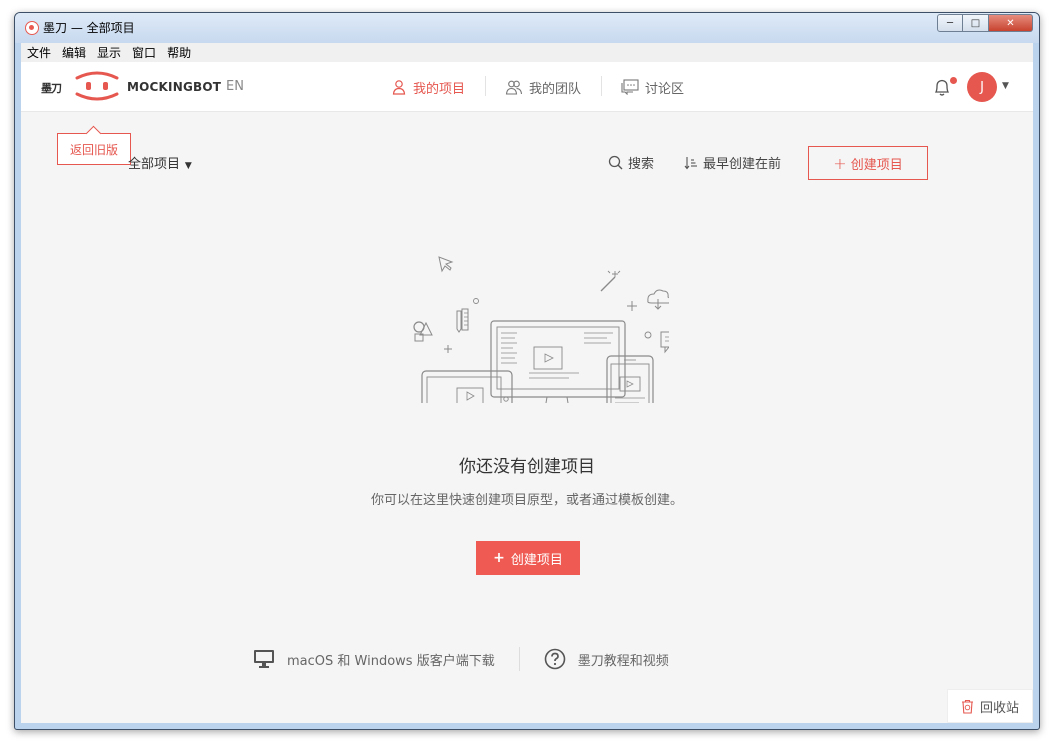 The image size is (1062, 749). I want to click on sort-icon, so click(690, 162).